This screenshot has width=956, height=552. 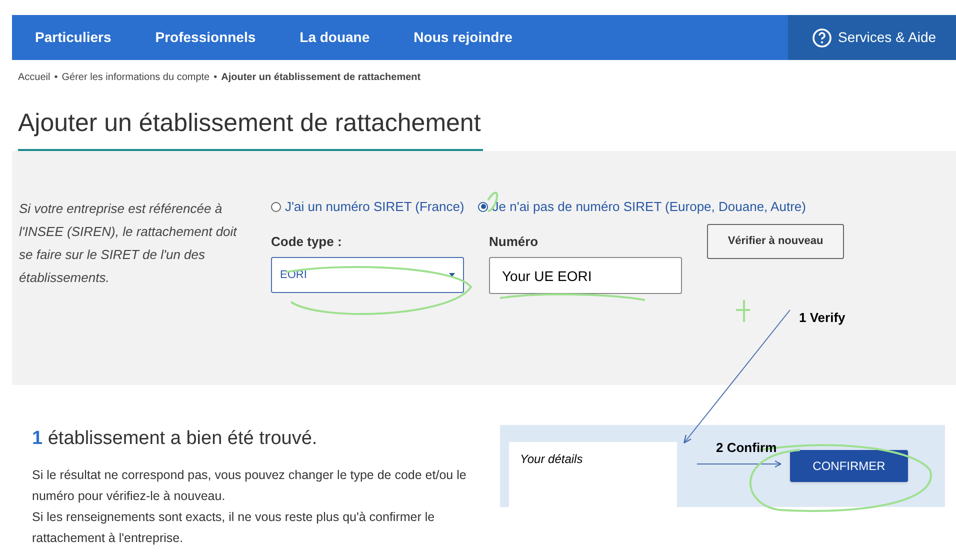 I want to click on help-link: Services & Aide, so click(x=872, y=37).